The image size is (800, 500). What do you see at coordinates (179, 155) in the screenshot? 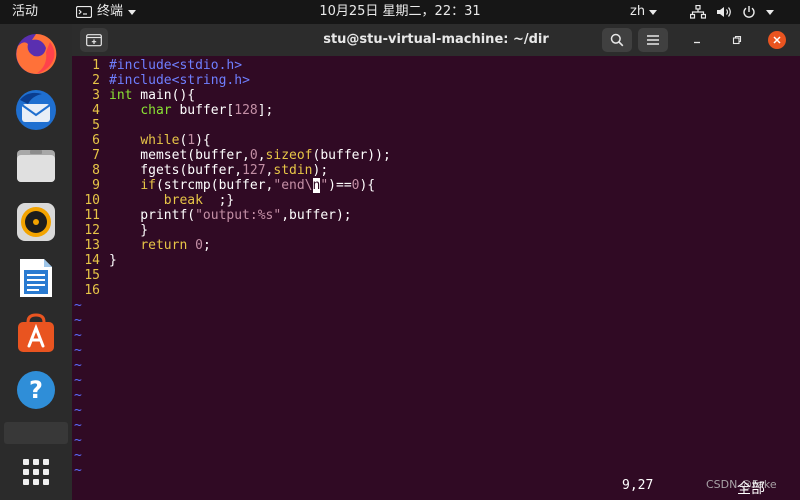
I see `code-token: memset(buffer,` at bounding box center [179, 155].